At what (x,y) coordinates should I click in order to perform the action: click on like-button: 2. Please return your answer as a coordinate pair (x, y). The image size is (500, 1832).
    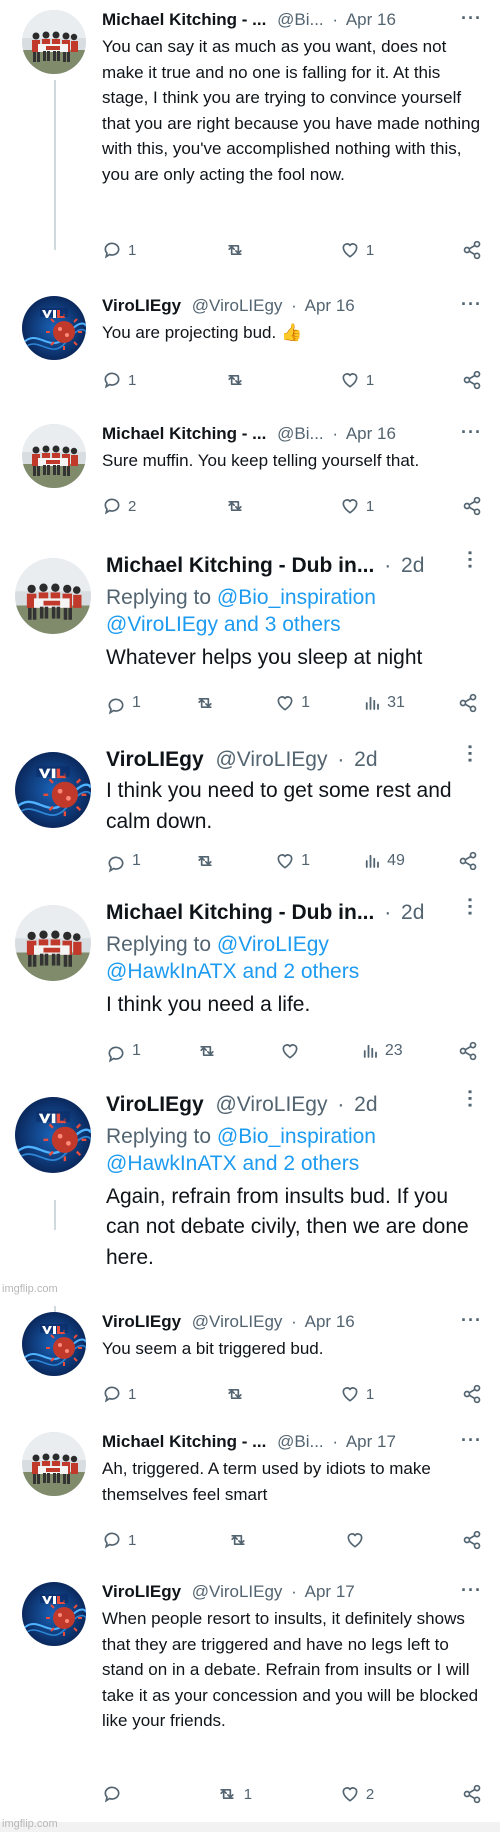
    Looking at the image, I should click on (357, 1794).